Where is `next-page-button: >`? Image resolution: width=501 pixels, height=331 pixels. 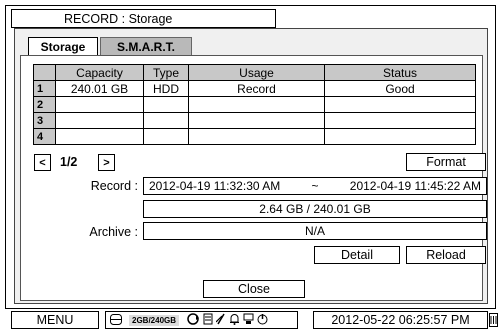
next-page-button: > is located at coordinates (106, 162).